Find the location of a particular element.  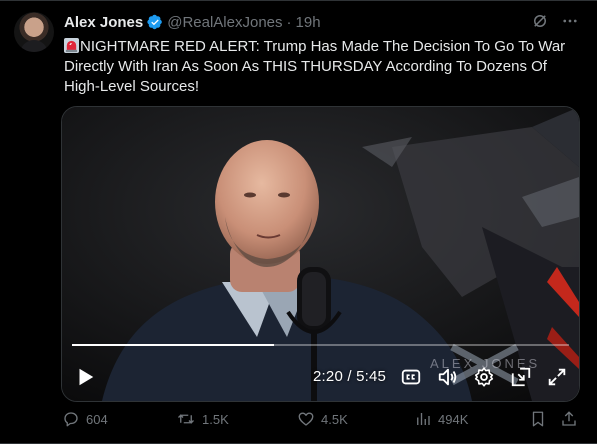

siren-emoji-icon is located at coordinates (71, 45).